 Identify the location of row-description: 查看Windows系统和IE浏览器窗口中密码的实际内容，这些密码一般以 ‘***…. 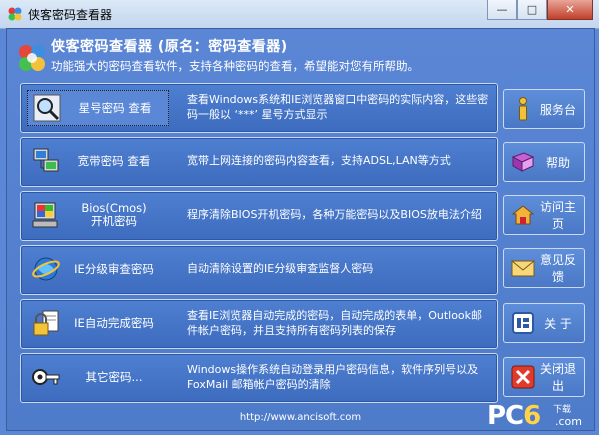
(338, 107).